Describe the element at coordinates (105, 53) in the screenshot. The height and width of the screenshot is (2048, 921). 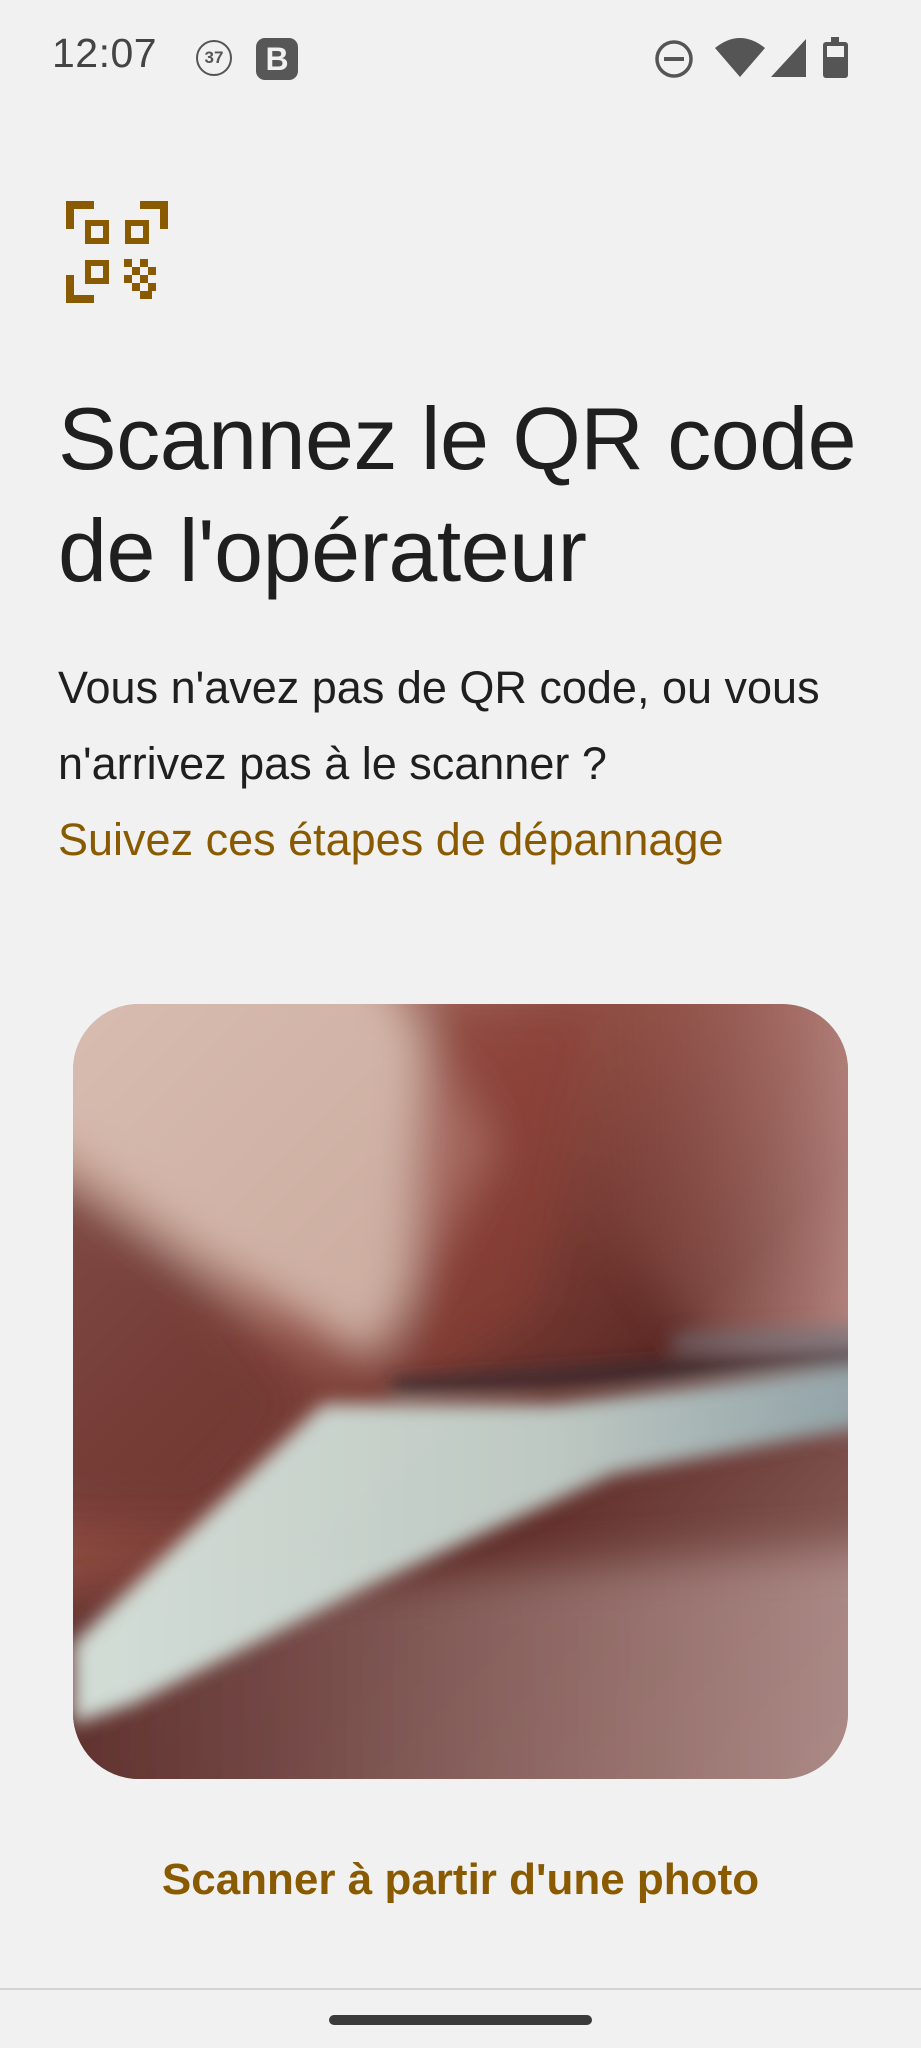
I see `status-time: 12:07` at that location.